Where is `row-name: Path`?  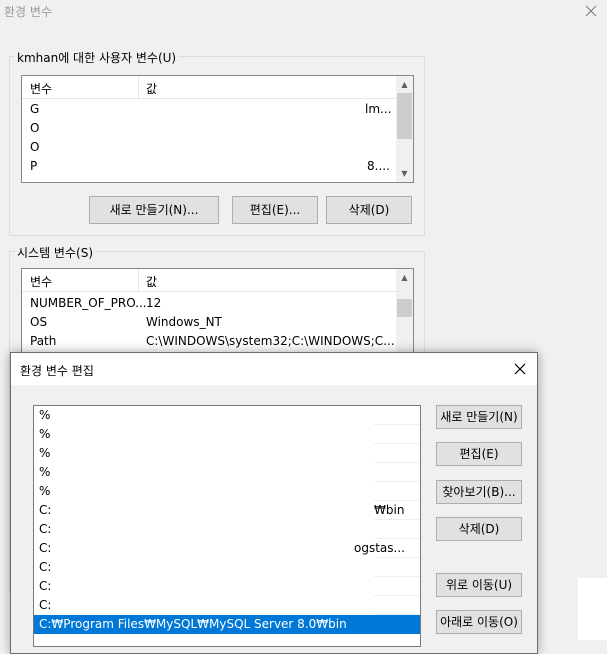
row-name: Path is located at coordinates (43, 341).